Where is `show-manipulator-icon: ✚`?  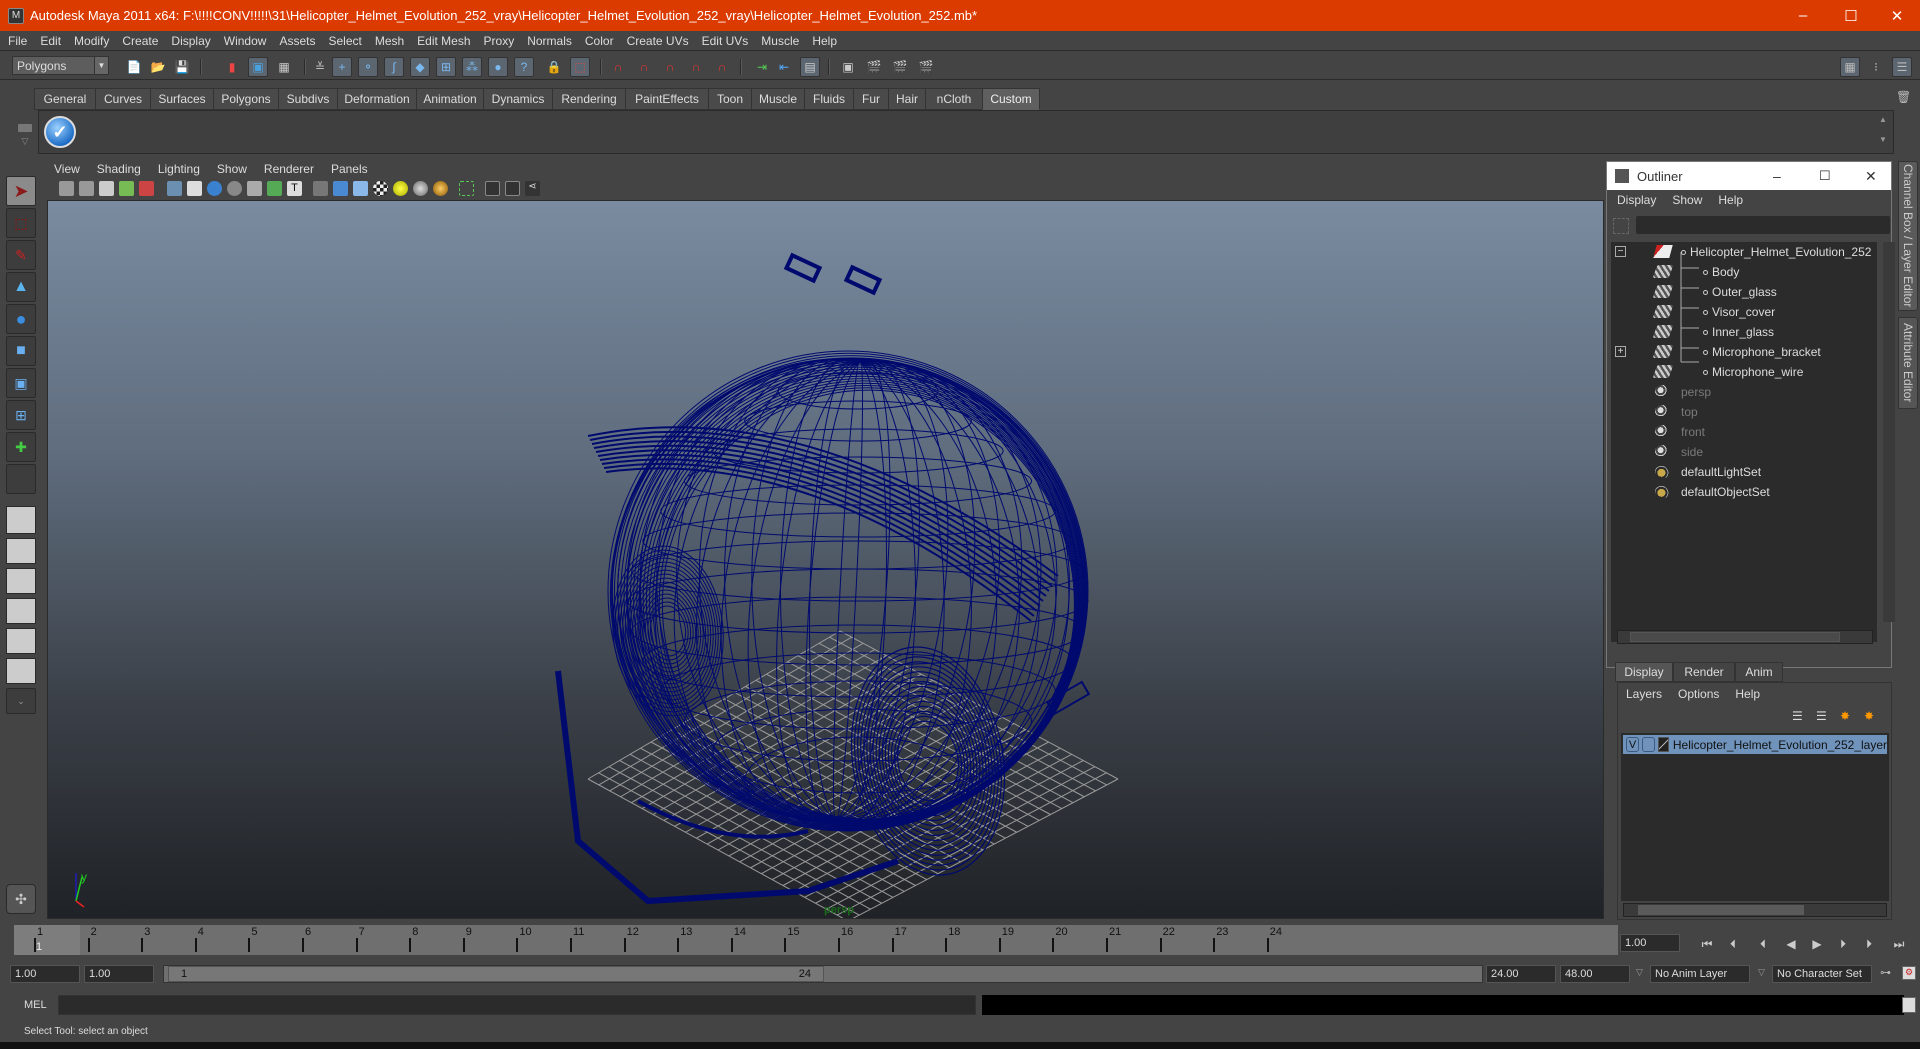 show-manipulator-icon: ✚ is located at coordinates (21, 447).